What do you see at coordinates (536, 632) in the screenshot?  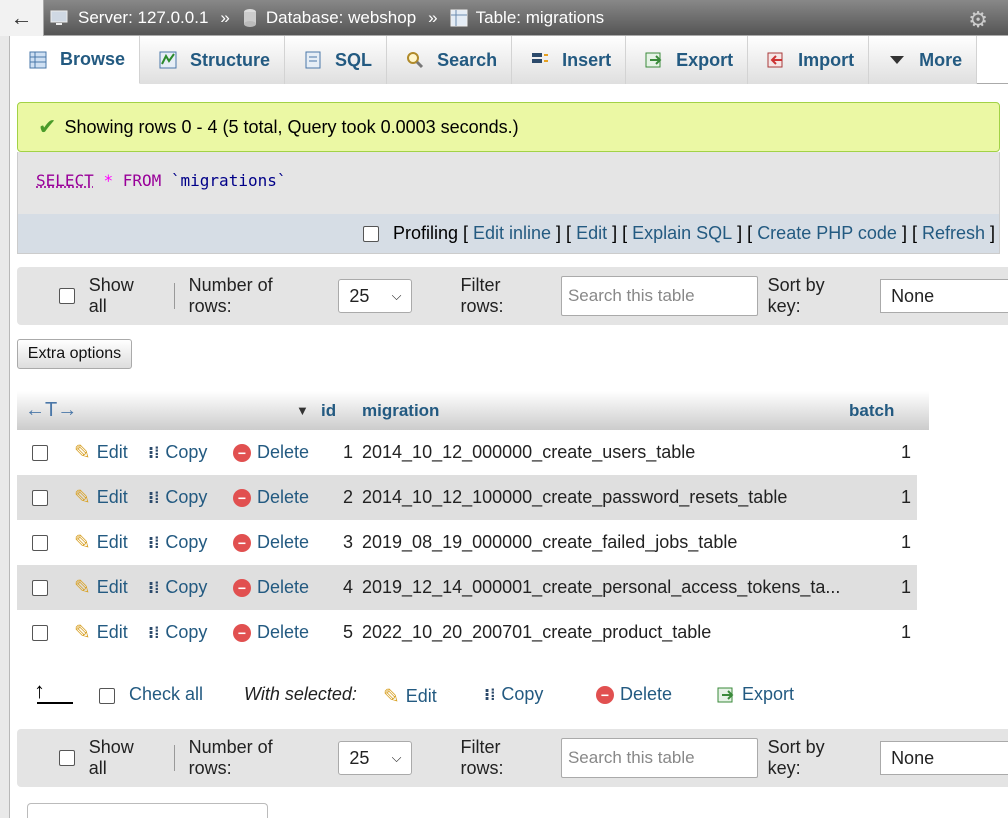 I see `cell-migration: 2022_10_20_200701_create_product_table` at bounding box center [536, 632].